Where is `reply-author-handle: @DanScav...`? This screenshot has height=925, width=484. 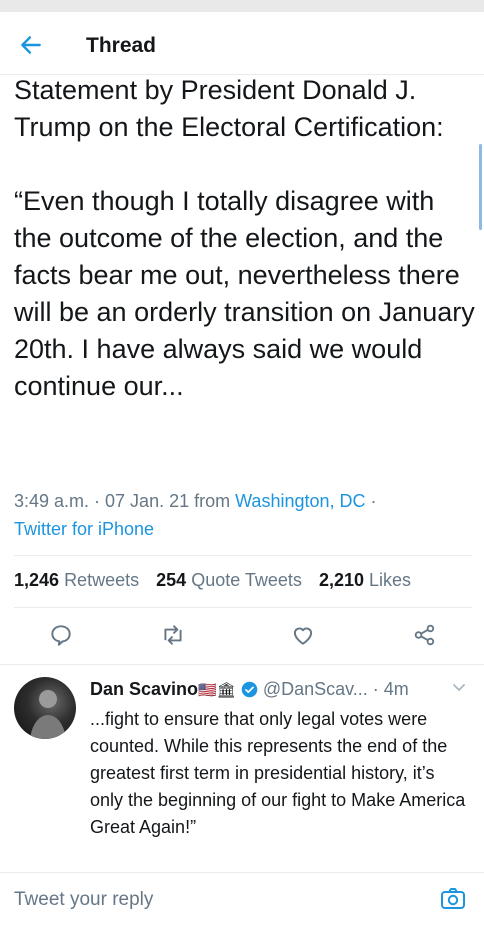
reply-author-handle: @DanScav... is located at coordinates (315, 689).